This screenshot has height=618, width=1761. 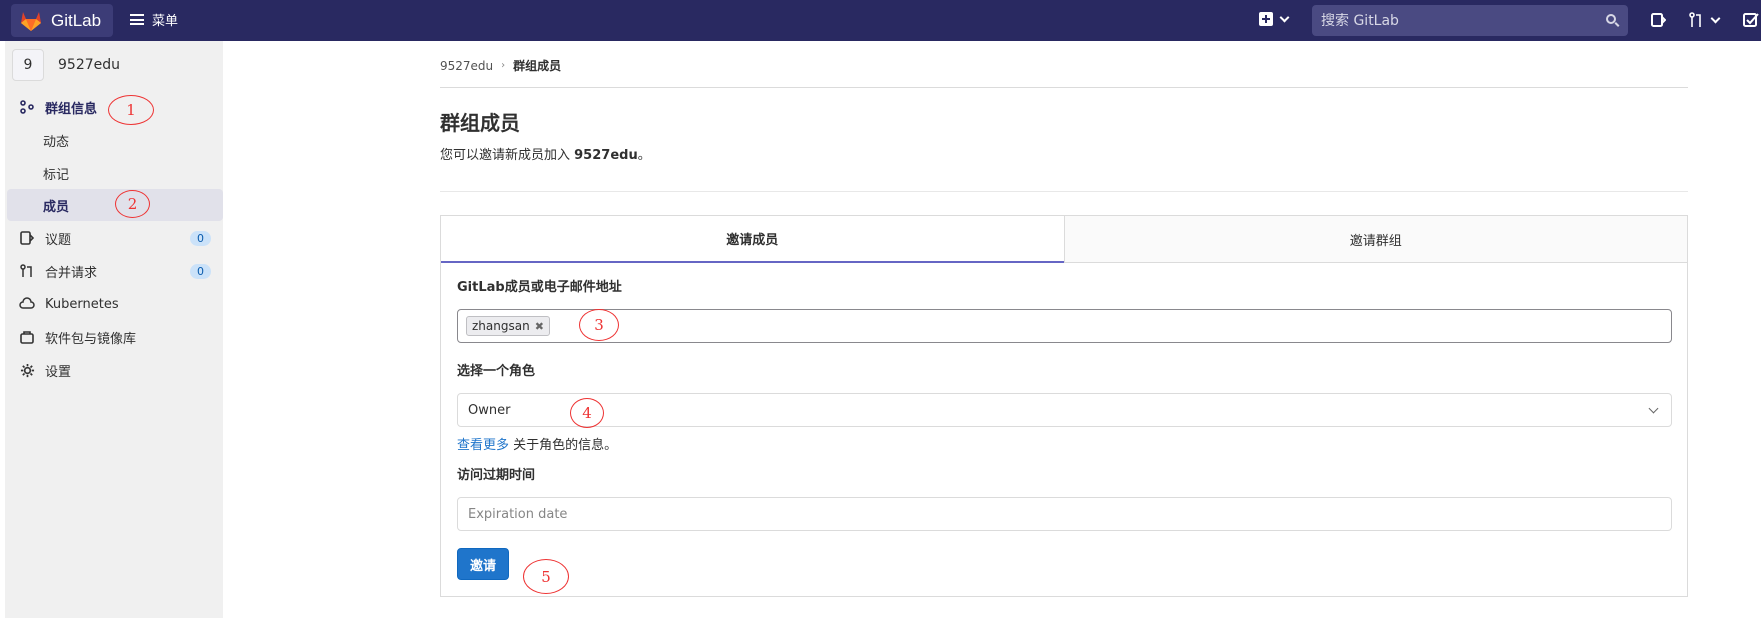 What do you see at coordinates (606, 155) in the screenshot?
I see `subtitle-group-name: 9527edu` at bounding box center [606, 155].